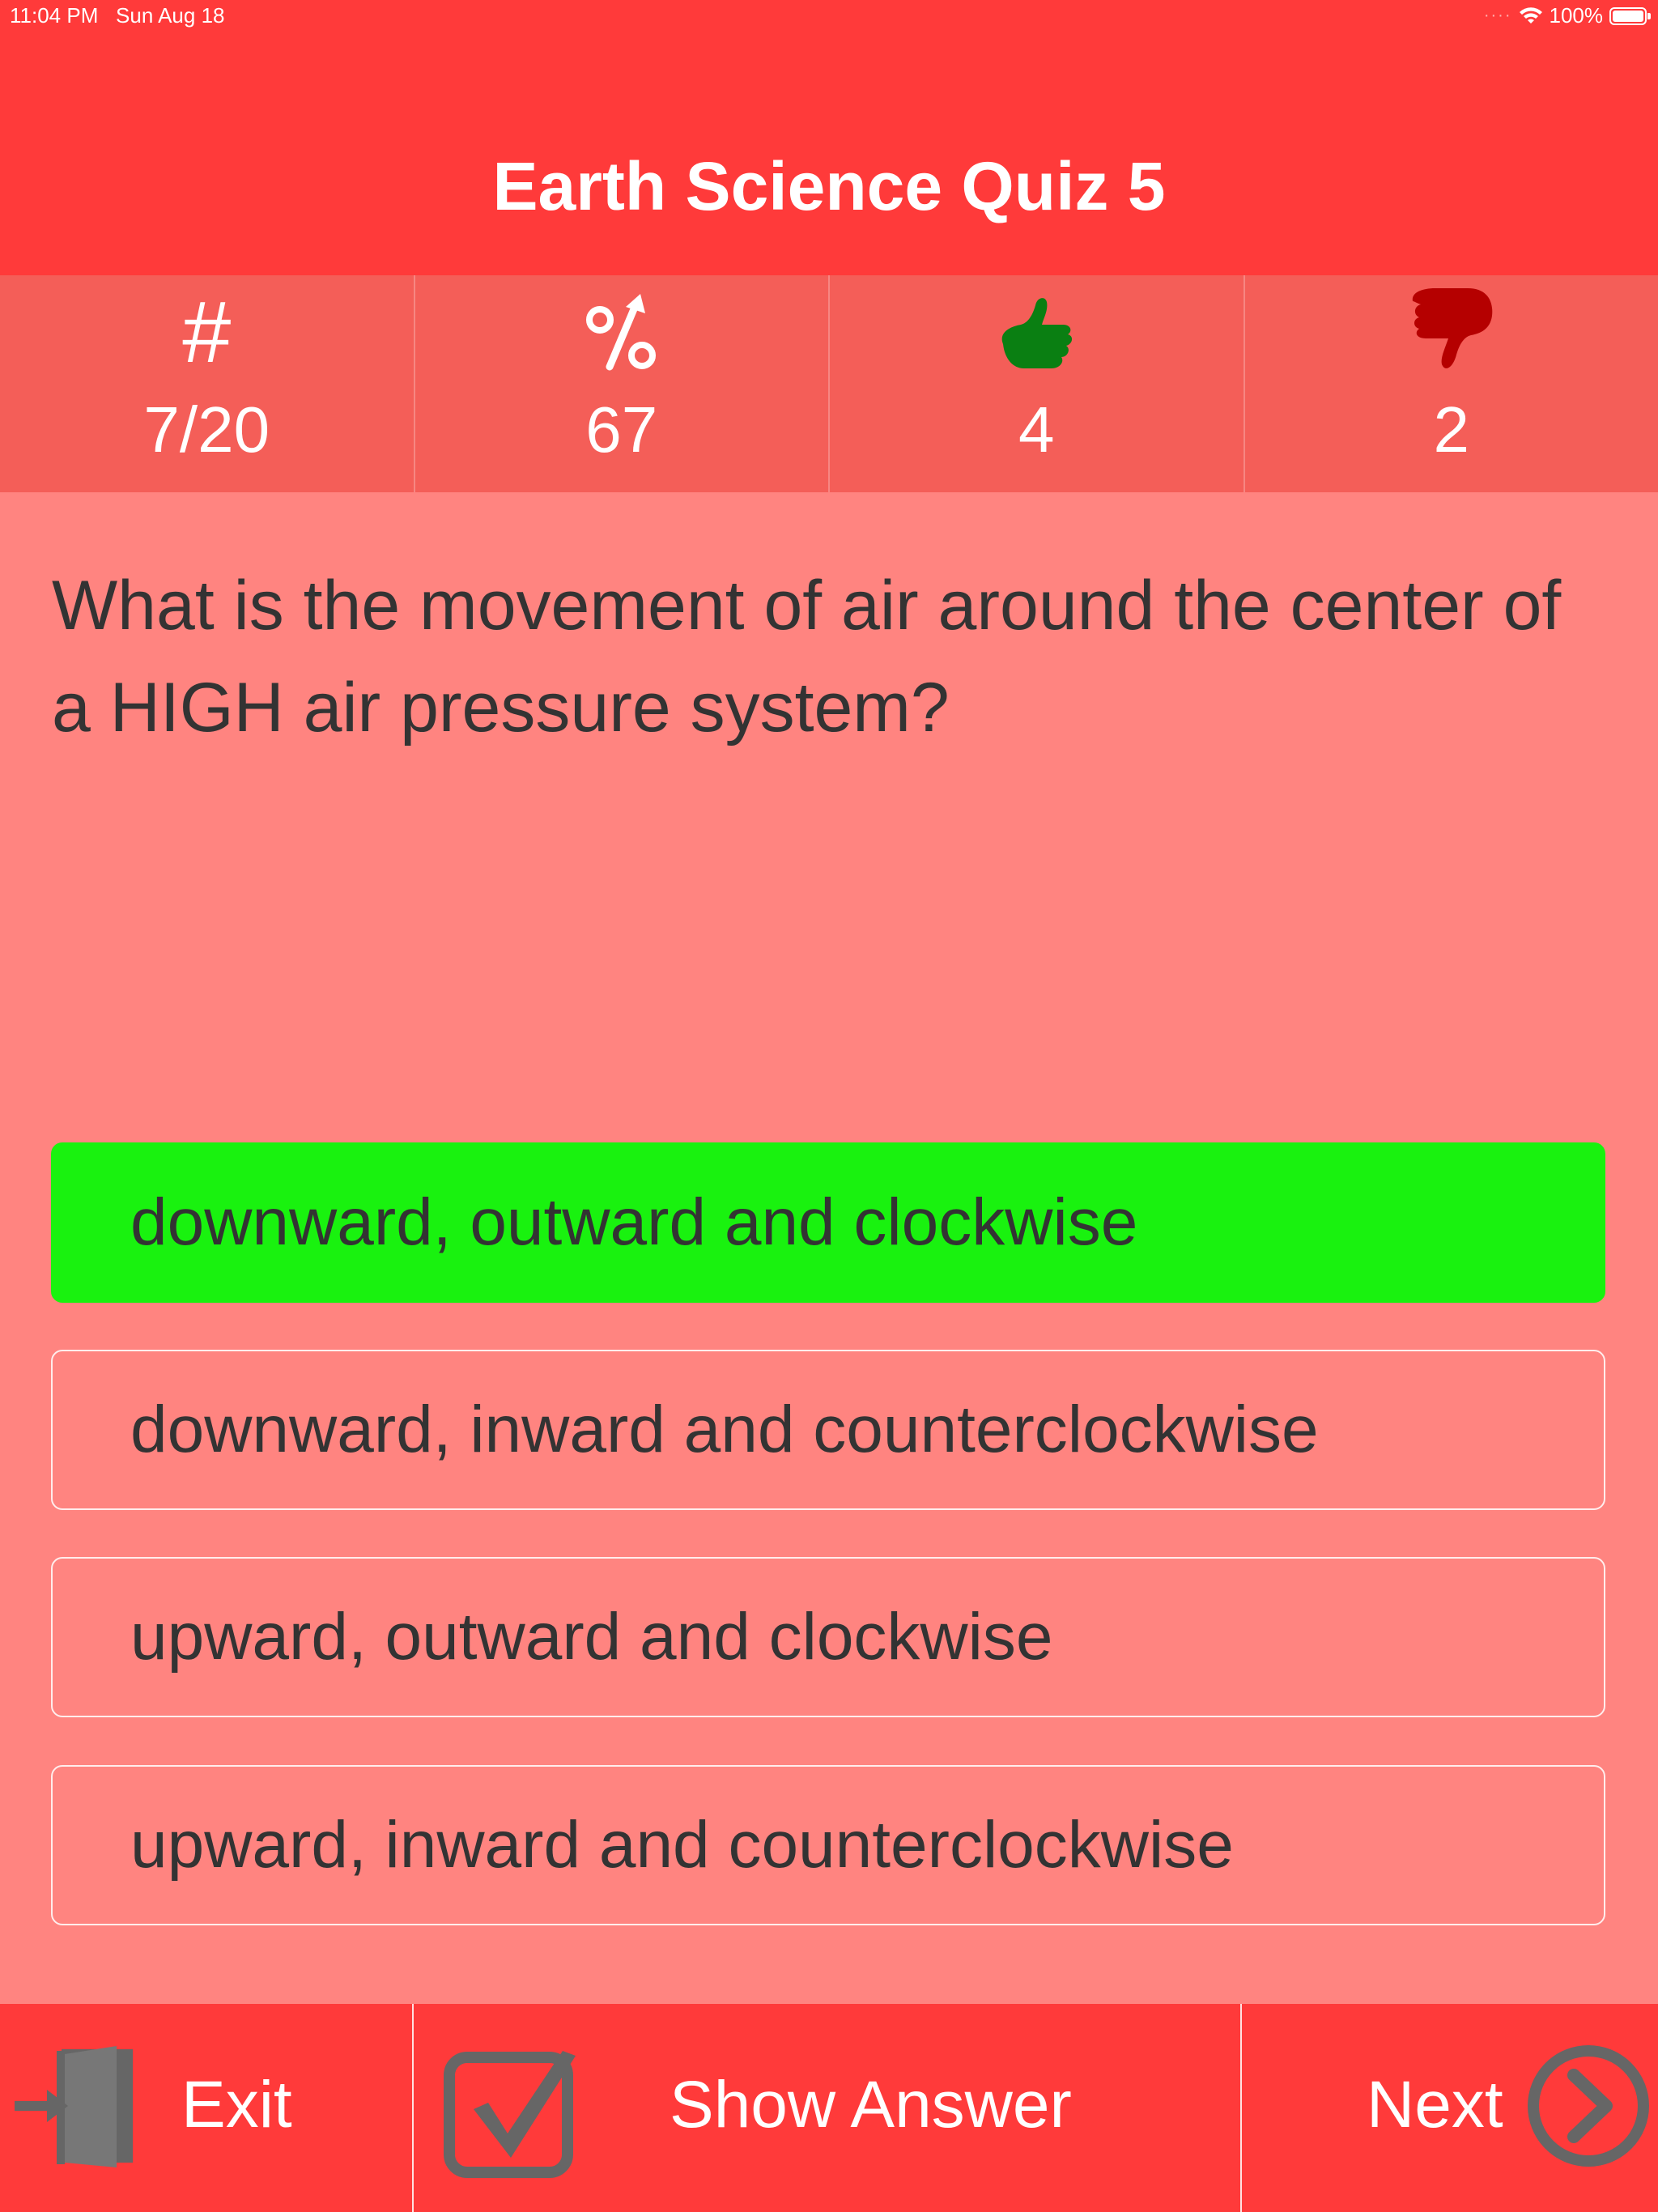 Image resolution: width=1658 pixels, height=2212 pixels. I want to click on exit-door-icon, so click(74, 2106).